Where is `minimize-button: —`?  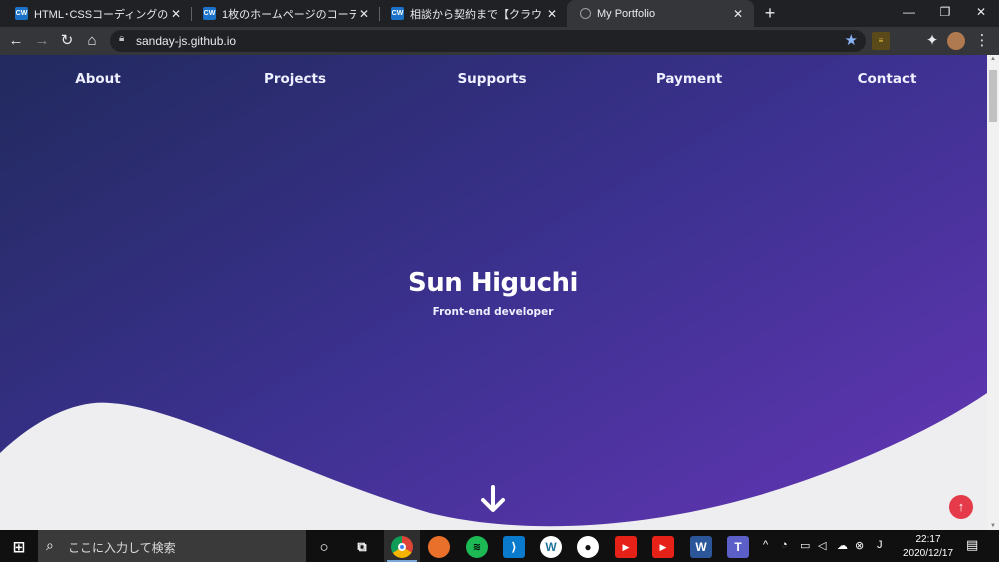 minimize-button: — is located at coordinates (909, 13).